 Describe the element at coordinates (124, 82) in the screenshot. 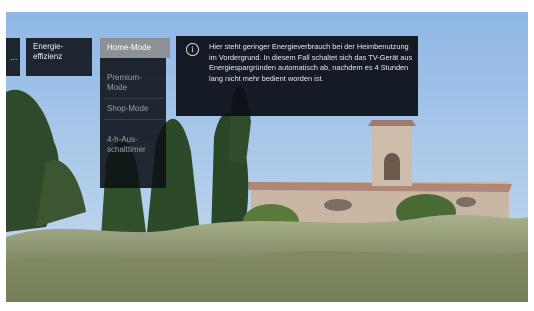

I see `option-label: Premium- Mode` at that location.